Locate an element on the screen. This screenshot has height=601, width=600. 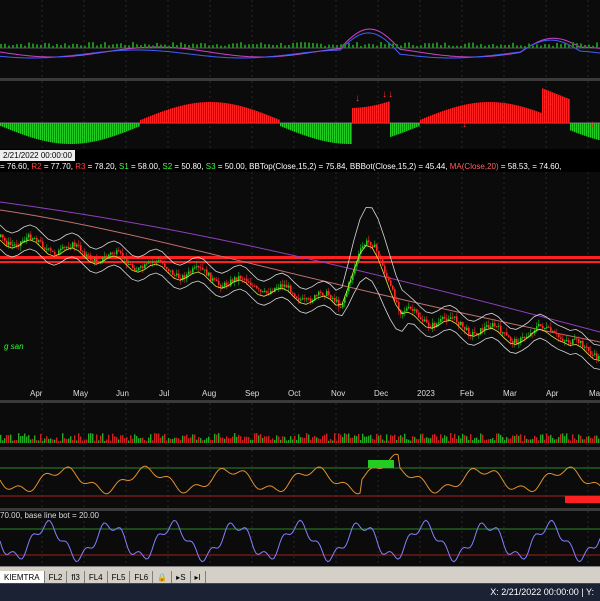
x-axis-label: Sep is located at coordinates (252, 393).